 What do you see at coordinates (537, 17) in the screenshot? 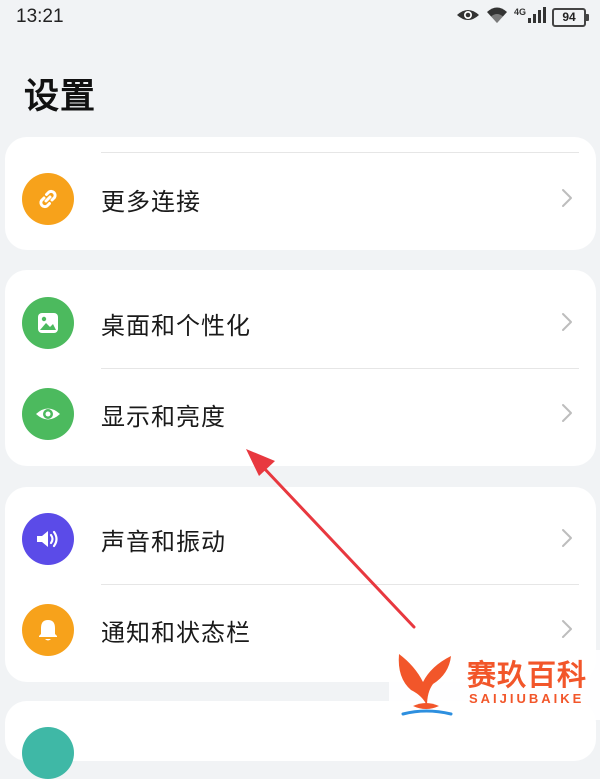
I see `signal-icon` at bounding box center [537, 17].